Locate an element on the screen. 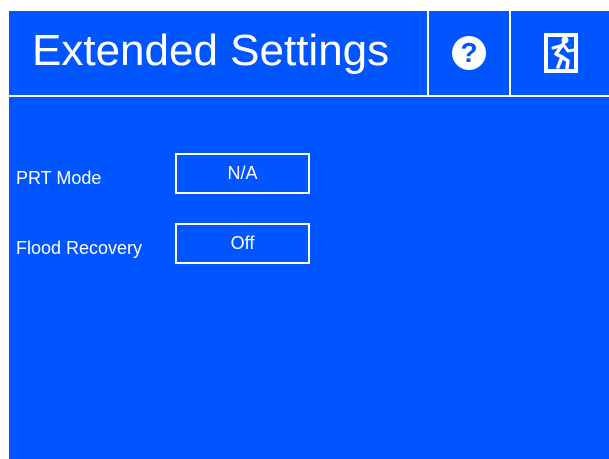  flood-recovery-label: Flood Recovery is located at coordinates (79, 248).